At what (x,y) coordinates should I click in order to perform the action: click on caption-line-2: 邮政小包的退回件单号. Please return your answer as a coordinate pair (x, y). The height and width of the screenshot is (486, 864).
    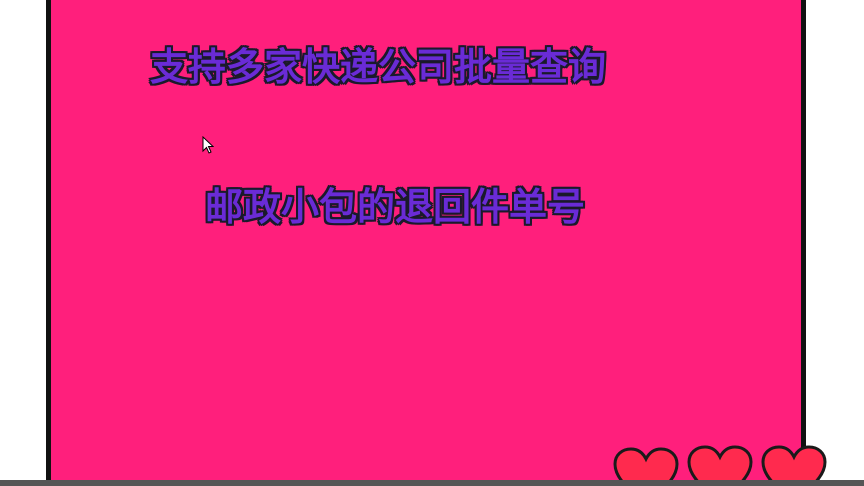
    Looking at the image, I should click on (395, 207).